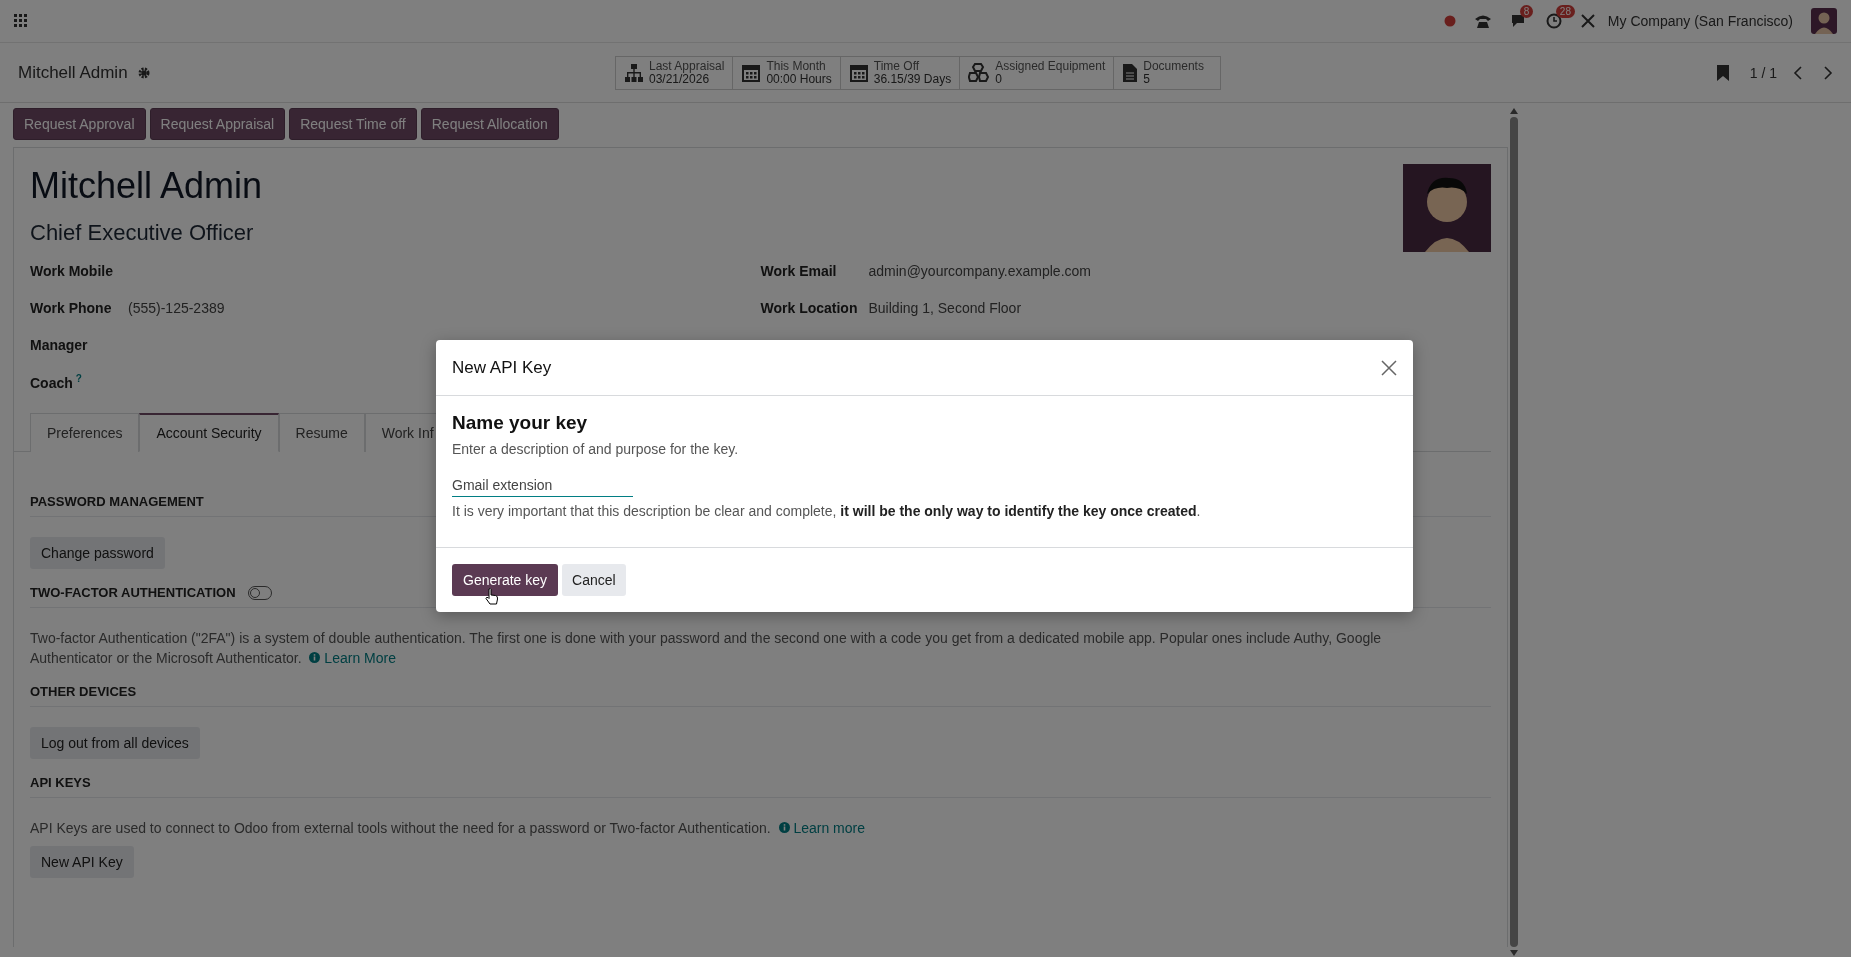 The height and width of the screenshot is (957, 1851). Describe the element at coordinates (505, 580) in the screenshot. I see `generate-key-button: Generate key` at that location.